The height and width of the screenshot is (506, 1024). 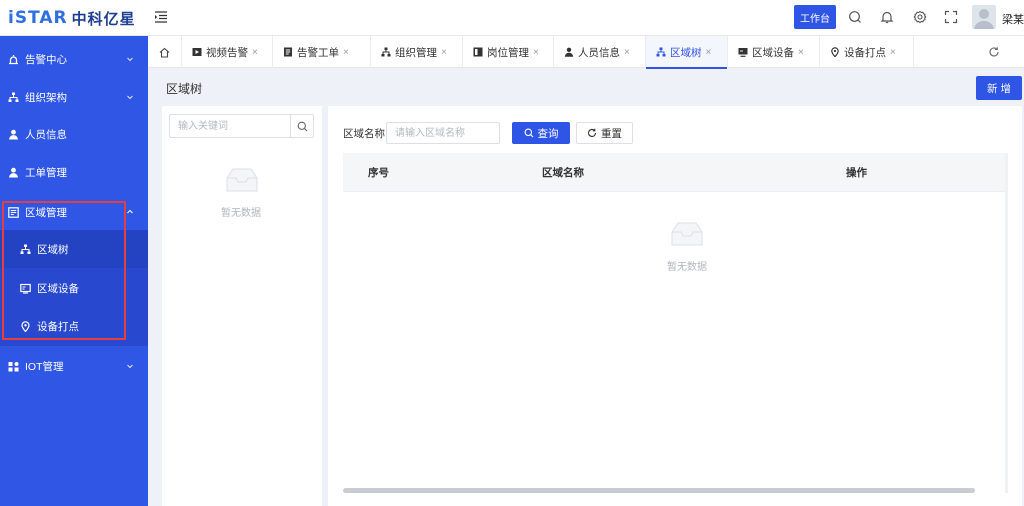 I want to click on column-header-region-name: 区域名称, so click(x=563, y=173).